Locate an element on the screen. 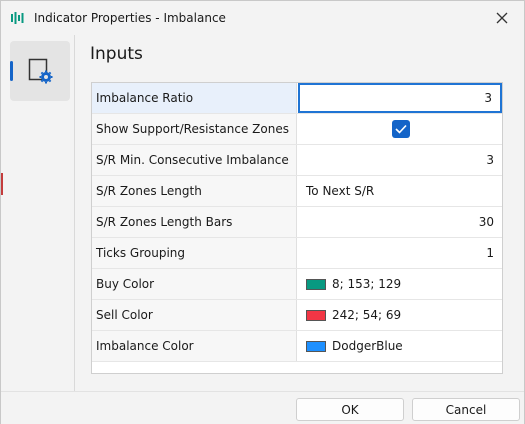 This screenshot has width=525, height=424. color-value: DodgerBlue is located at coordinates (367, 346).